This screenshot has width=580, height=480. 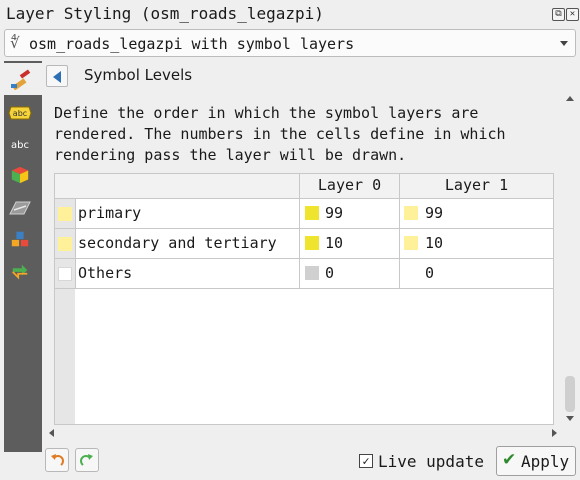 I want to click on scroll-left-icon, so click(x=51, y=433).